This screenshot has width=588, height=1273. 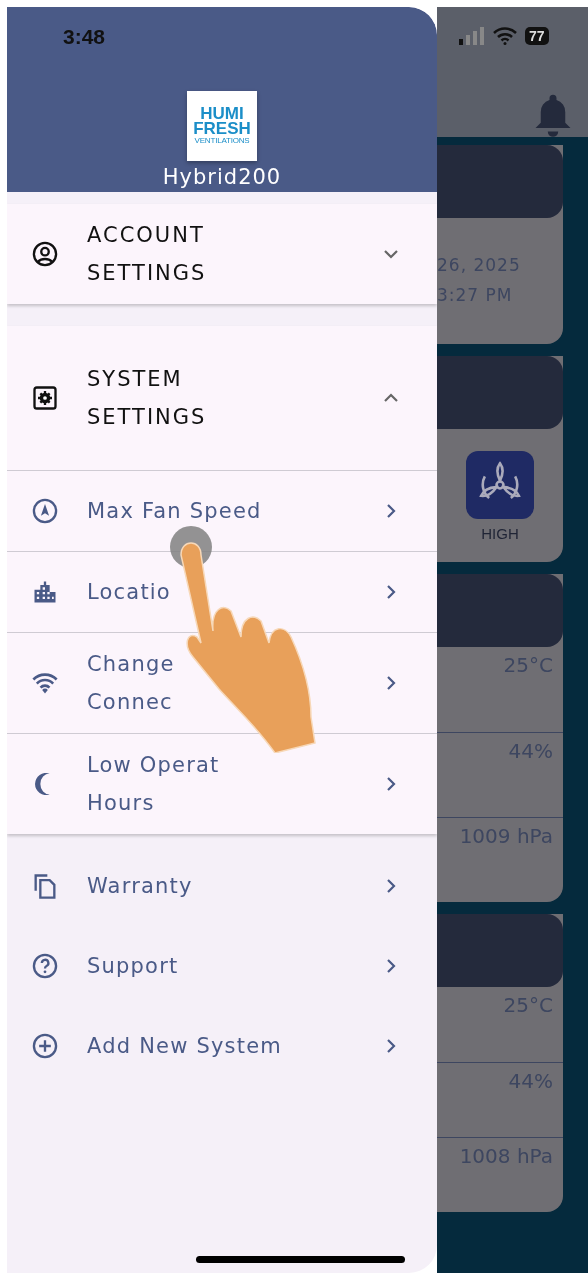 What do you see at coordinates (222, 254) in the screenshot?
I see `section-header: ACCOUNT SETTINGS` at bounding box center [222, 254].